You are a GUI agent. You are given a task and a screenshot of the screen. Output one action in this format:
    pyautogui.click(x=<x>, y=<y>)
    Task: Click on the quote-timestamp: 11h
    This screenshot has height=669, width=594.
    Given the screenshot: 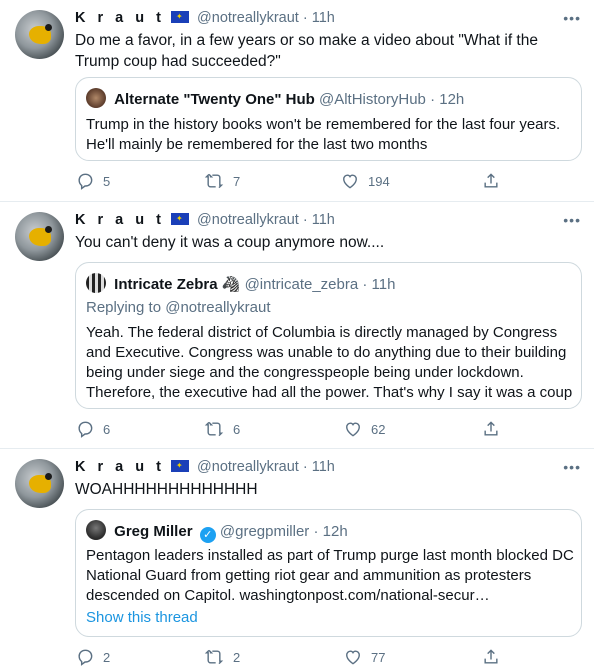 What is the action you would take?
    pyautogui.click(x=383, y=284)
    